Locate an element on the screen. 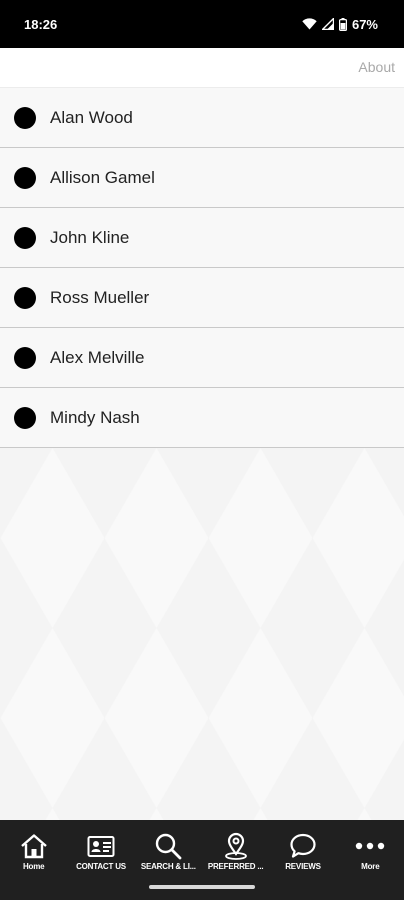 Image resolution: width=404 pixels, height=900 pixels. contact-name: Mindy Nash is located at coordinates (95, 417).